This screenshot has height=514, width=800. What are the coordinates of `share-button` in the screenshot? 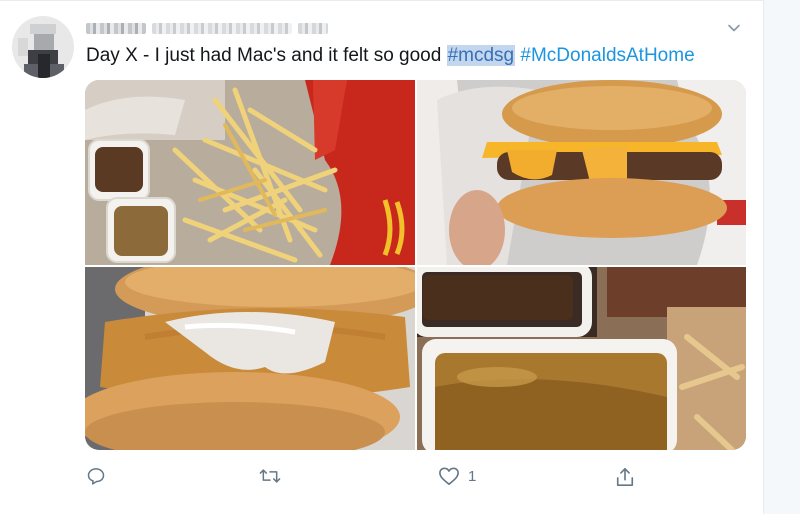 It's located at (629, 477).